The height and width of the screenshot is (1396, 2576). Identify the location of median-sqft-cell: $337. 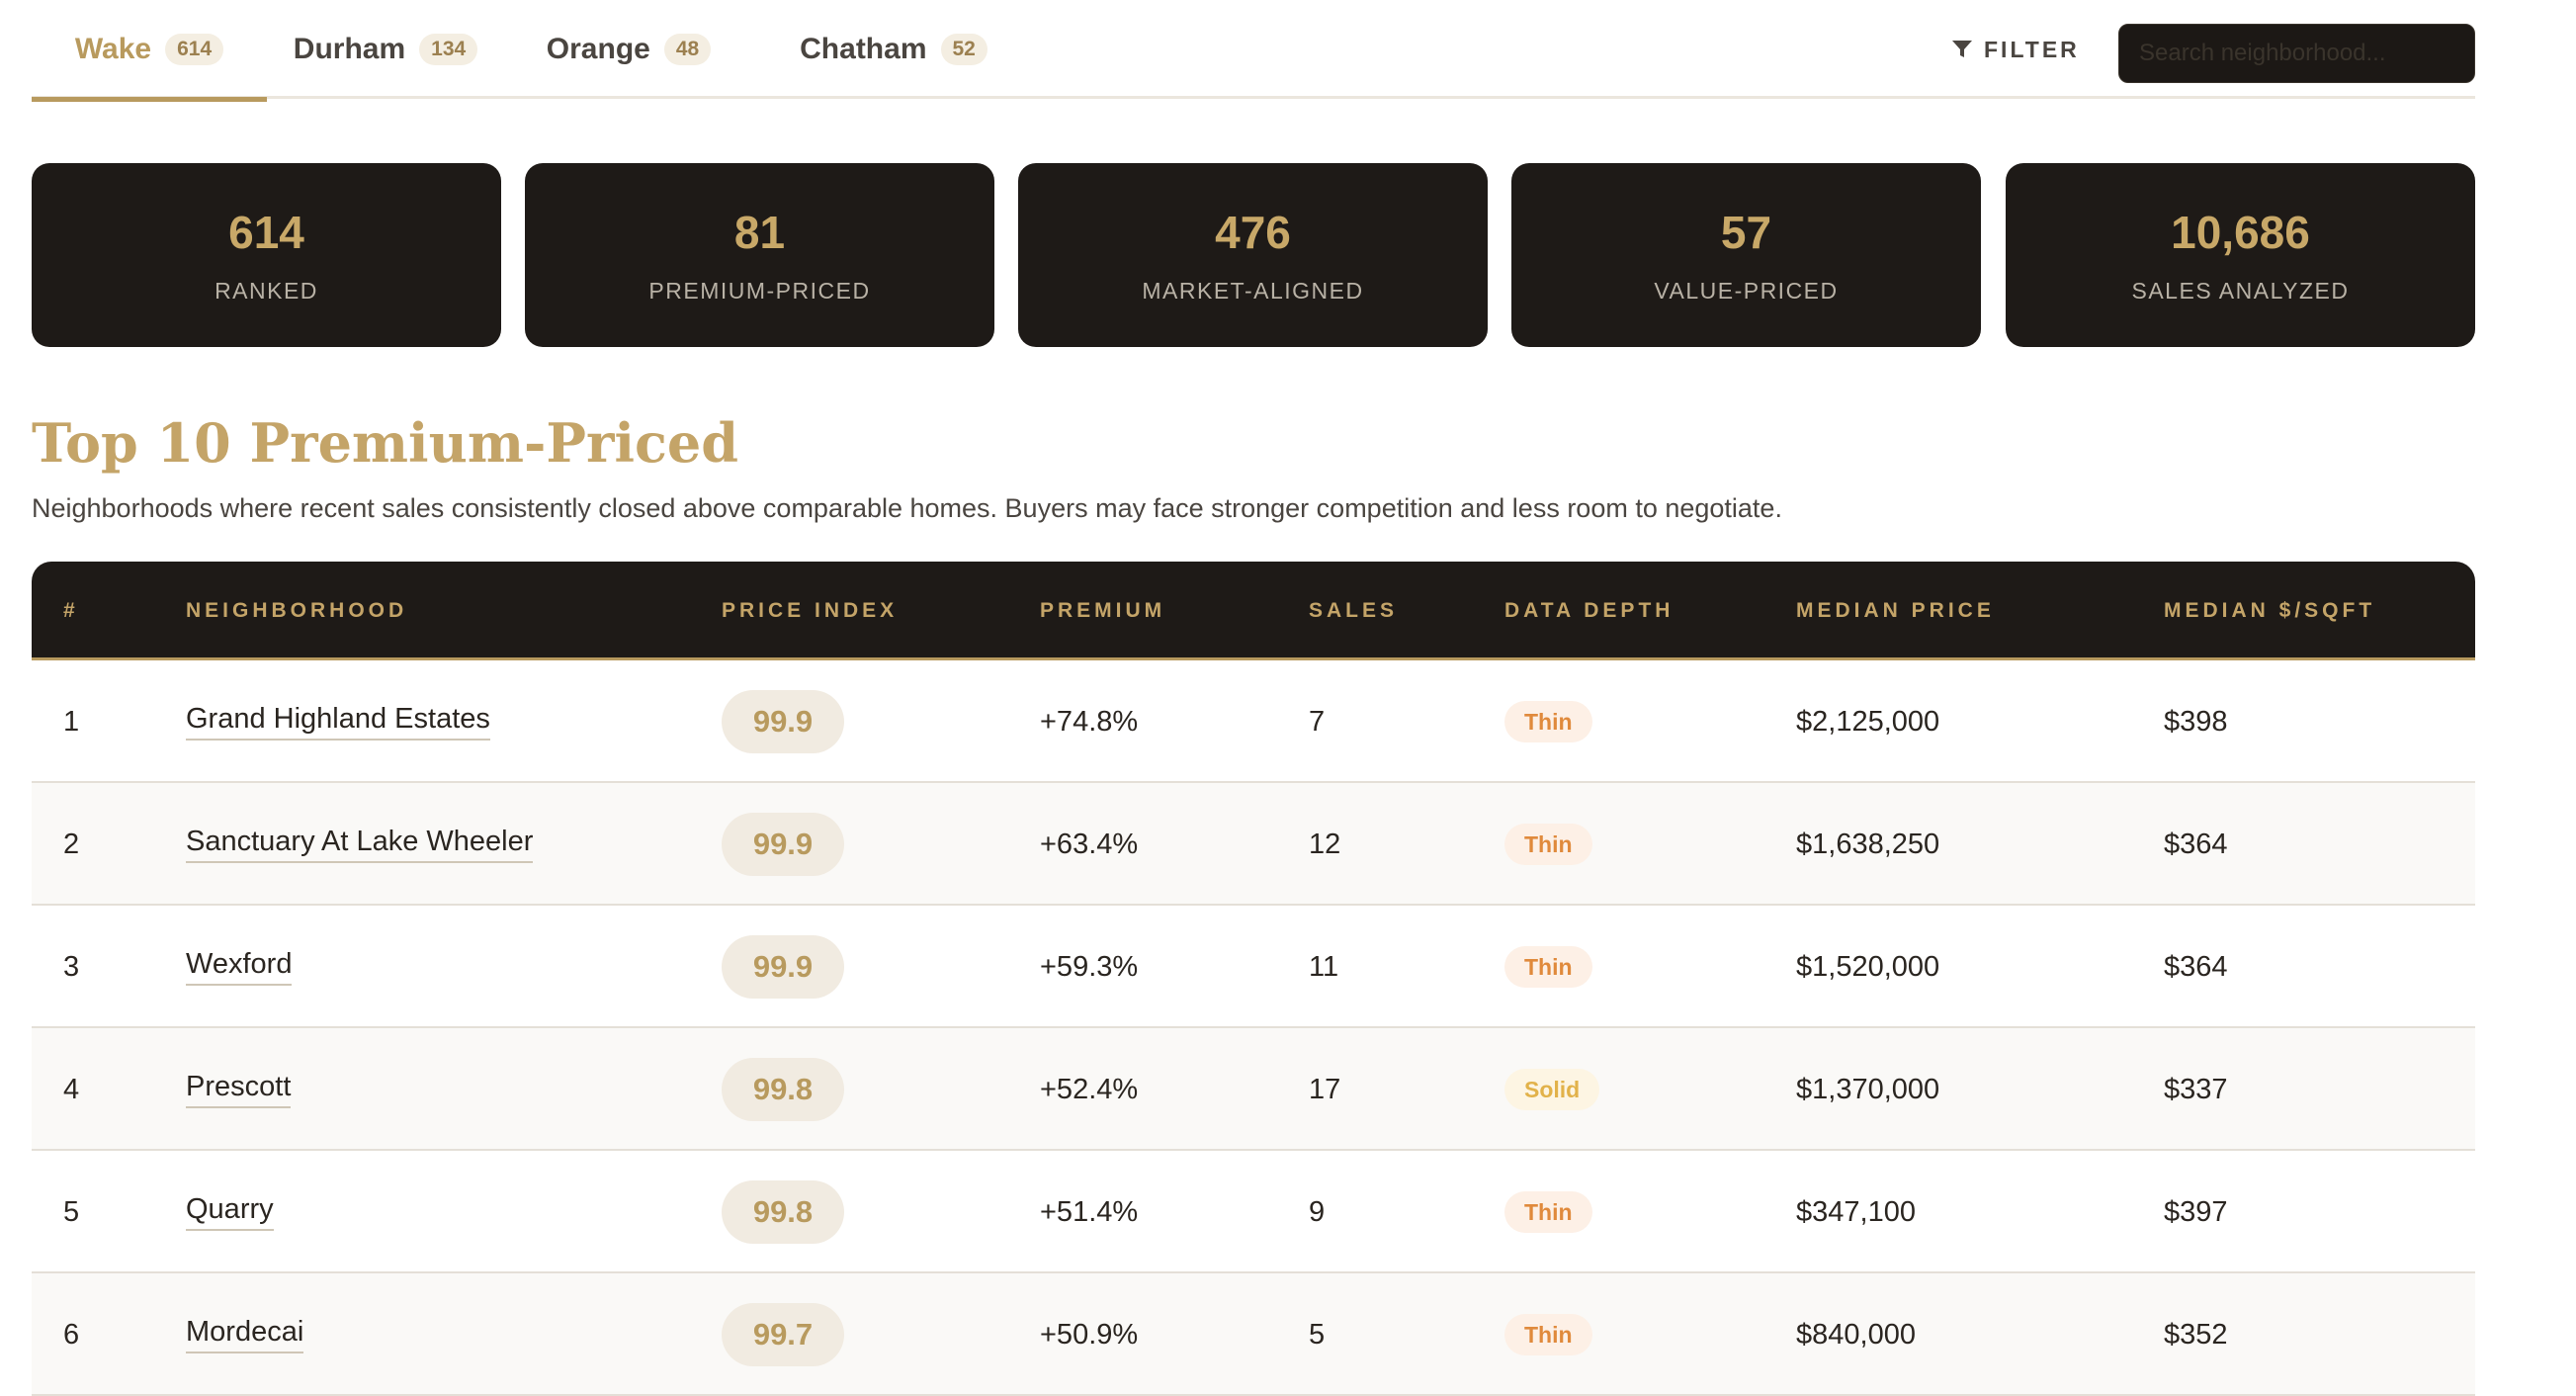
(2196, 1089).